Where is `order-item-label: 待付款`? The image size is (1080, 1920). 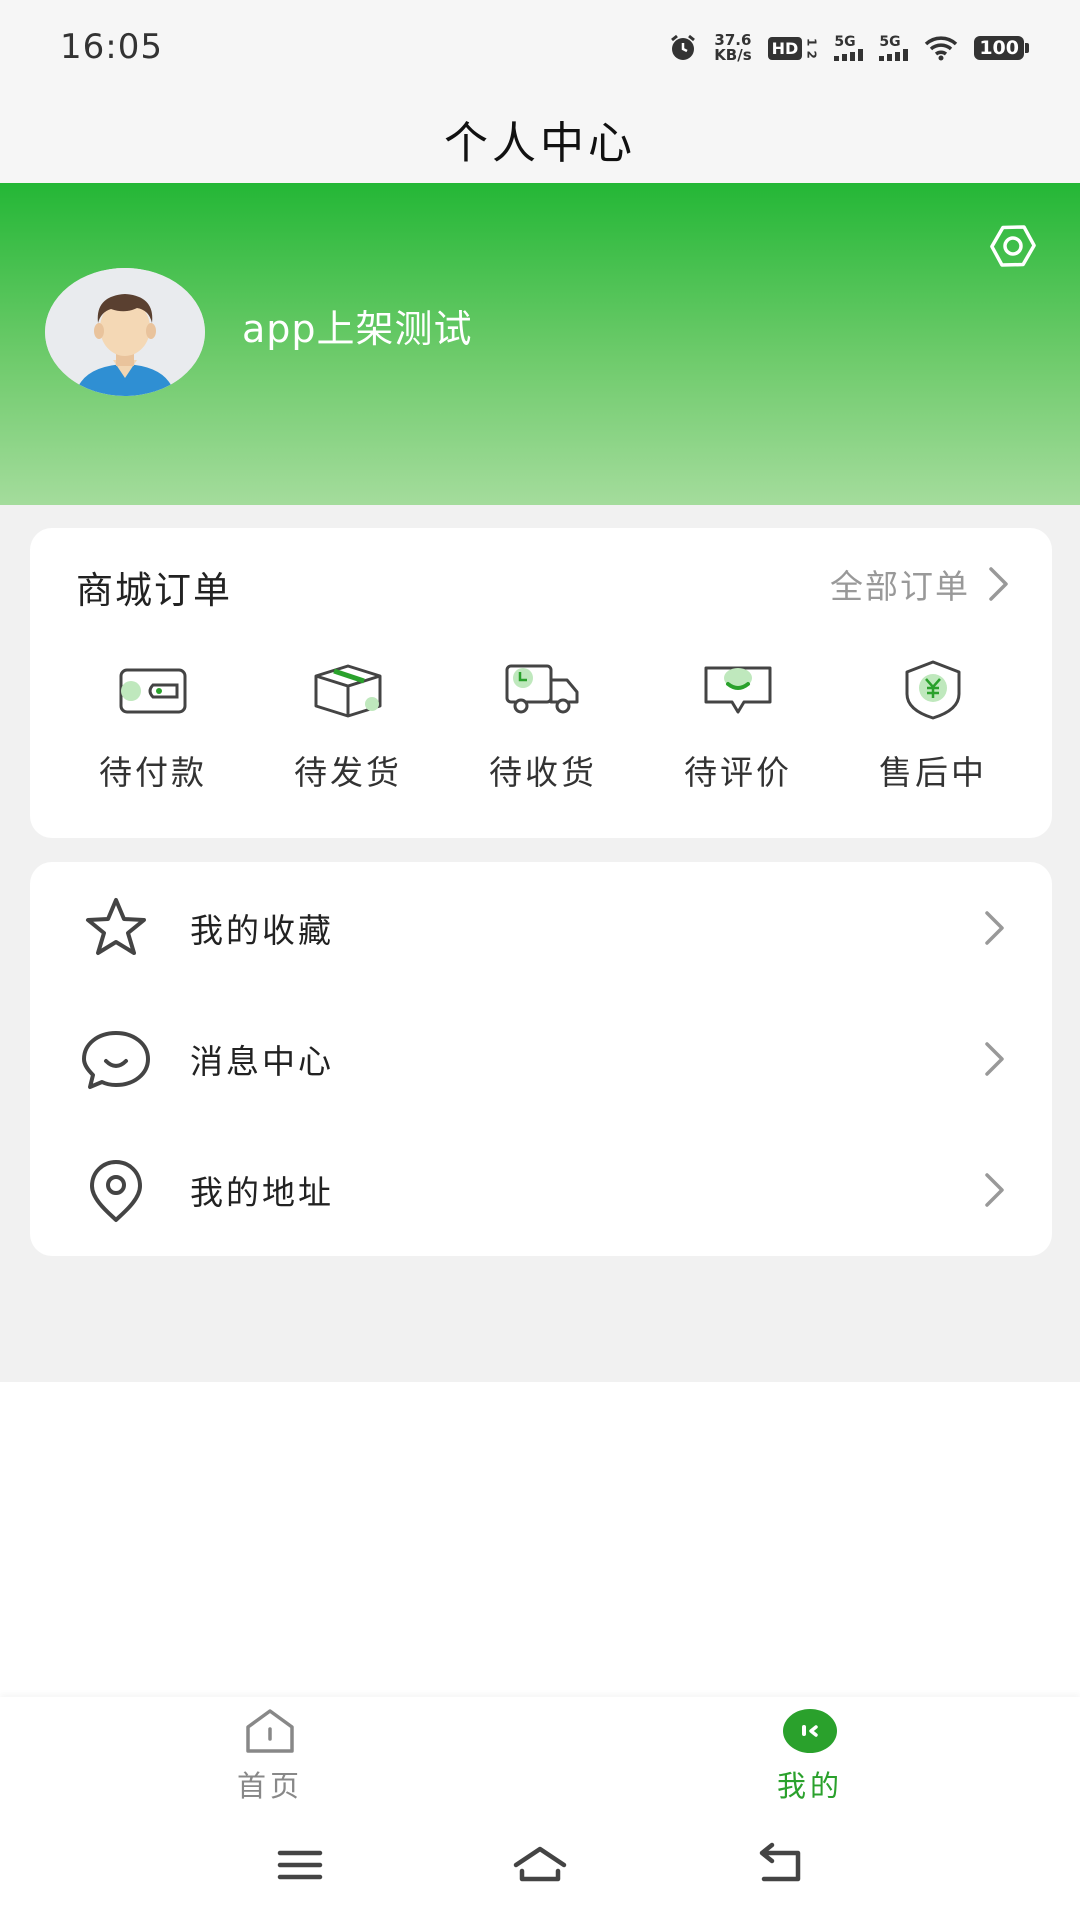
order-item-label: 待付款 is located at coordinates (153, 772).